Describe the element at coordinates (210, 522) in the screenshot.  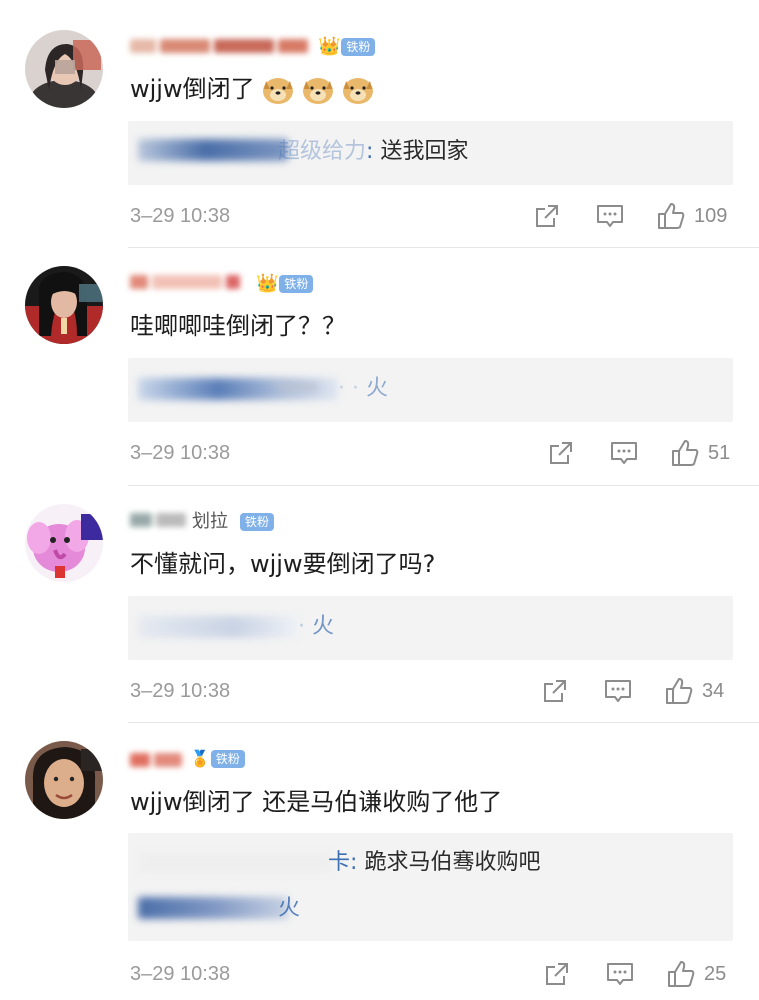
I see `username-tail: 划拉` at that location.